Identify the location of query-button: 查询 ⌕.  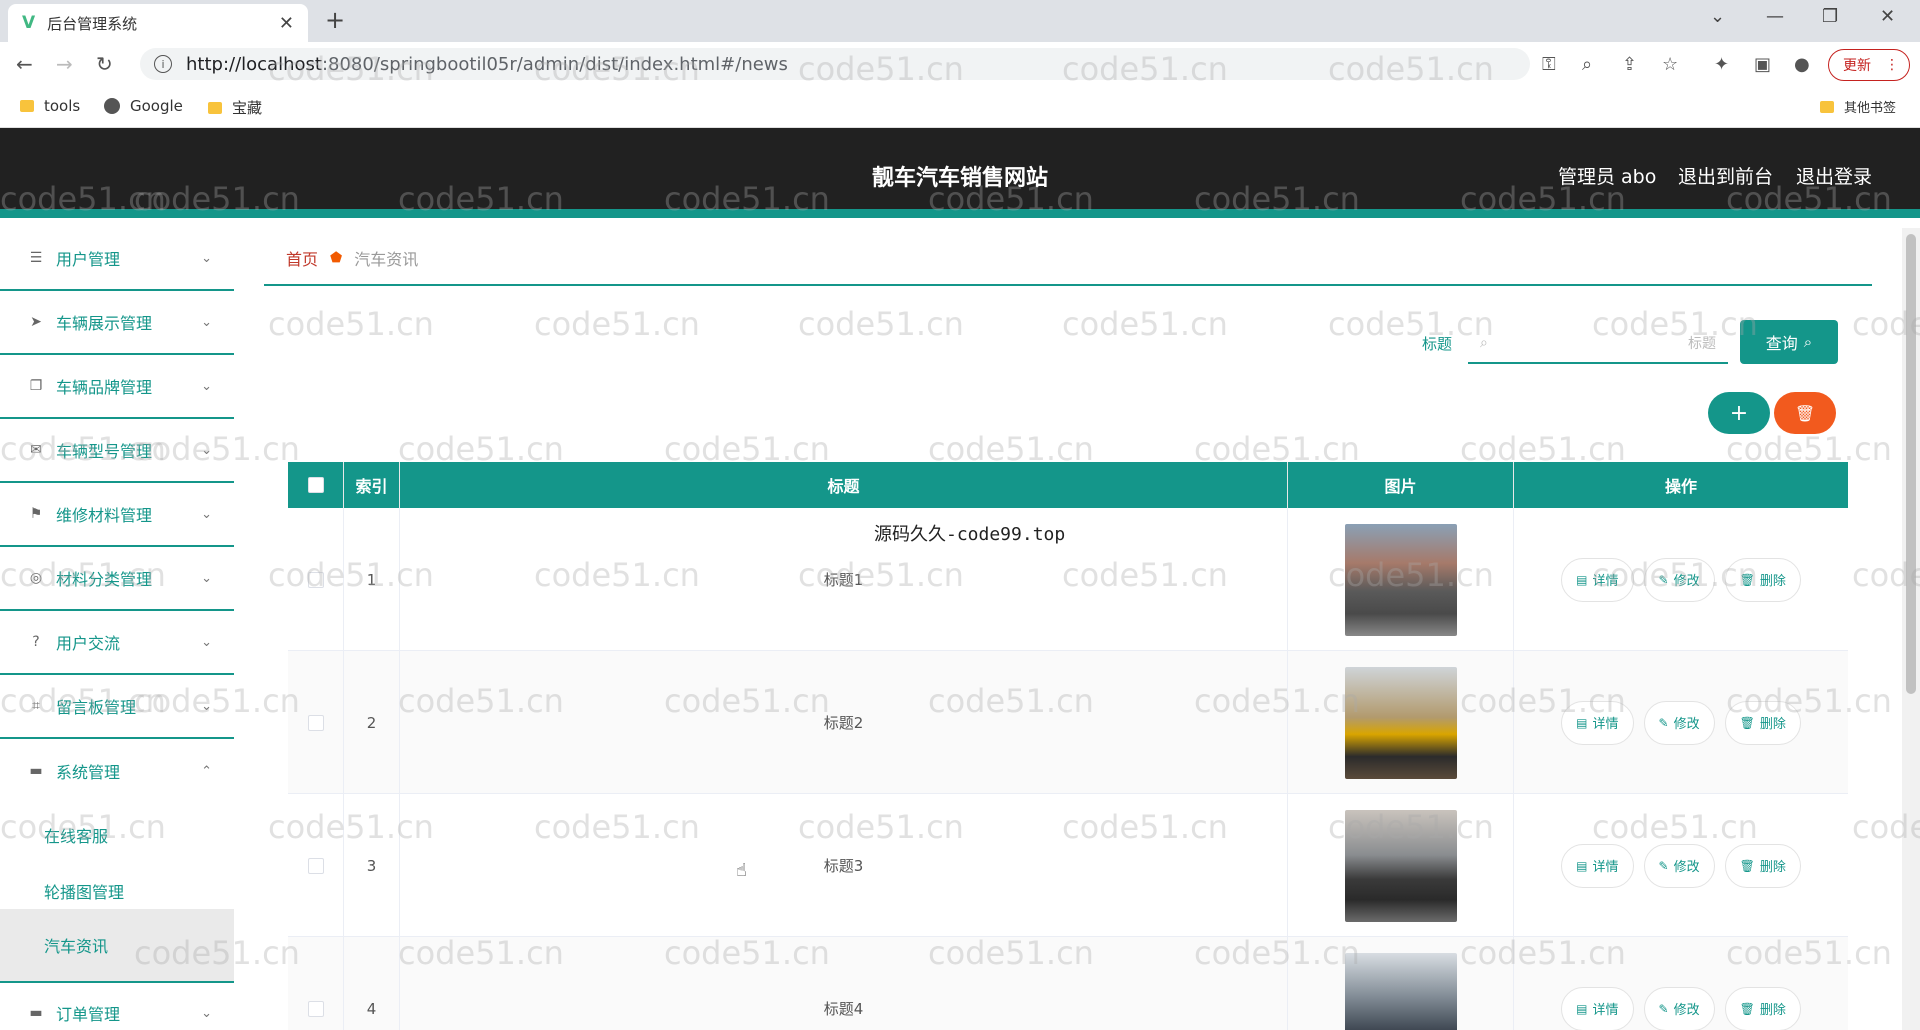
(1789, 342).